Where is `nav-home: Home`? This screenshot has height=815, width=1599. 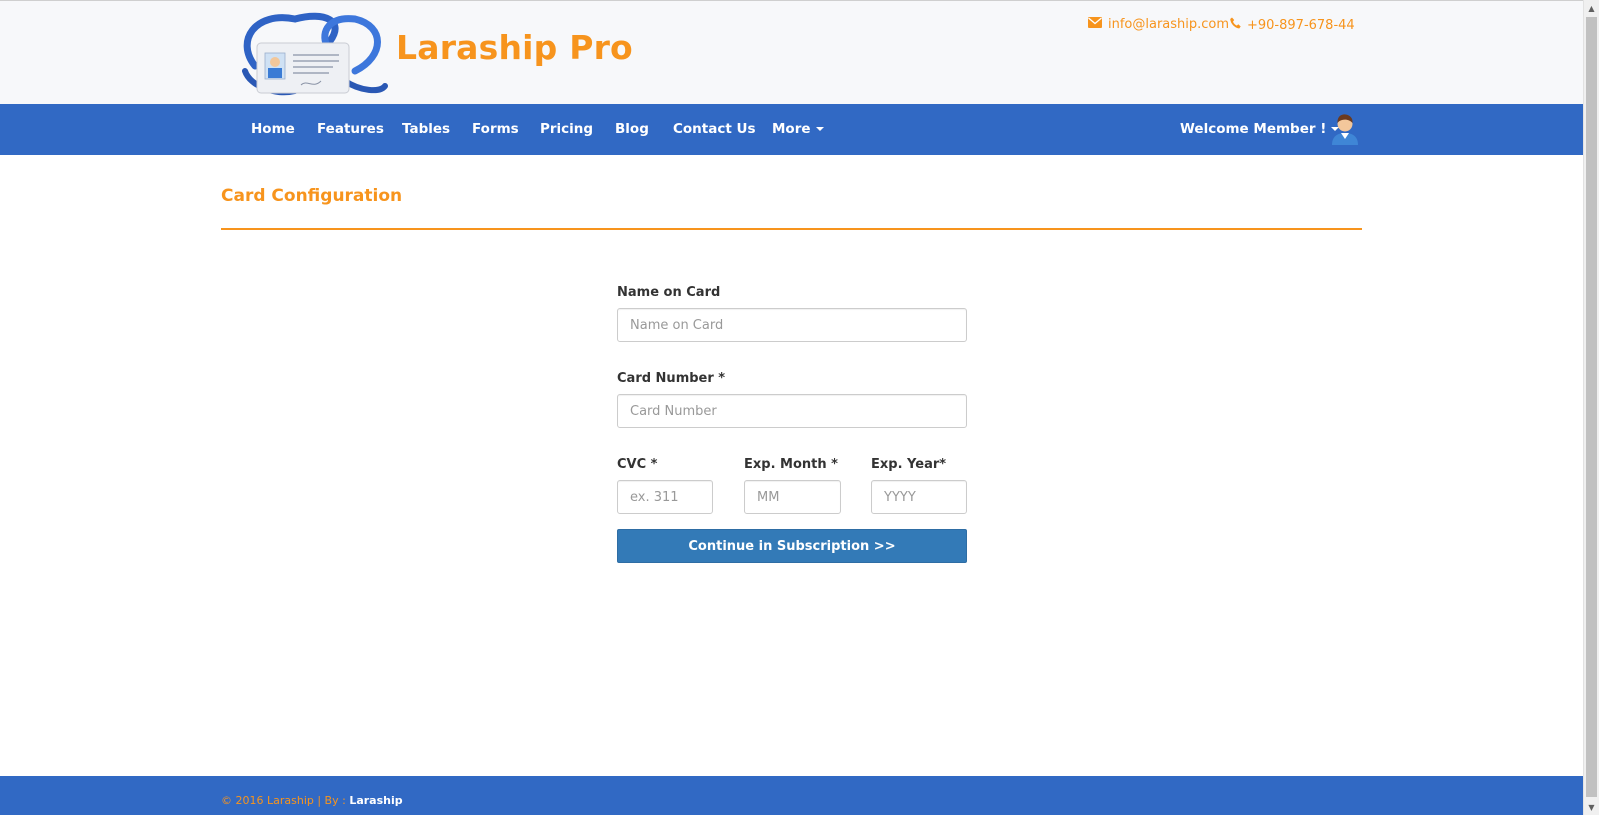
nav-home: Home is located at coordinates (273, 129).